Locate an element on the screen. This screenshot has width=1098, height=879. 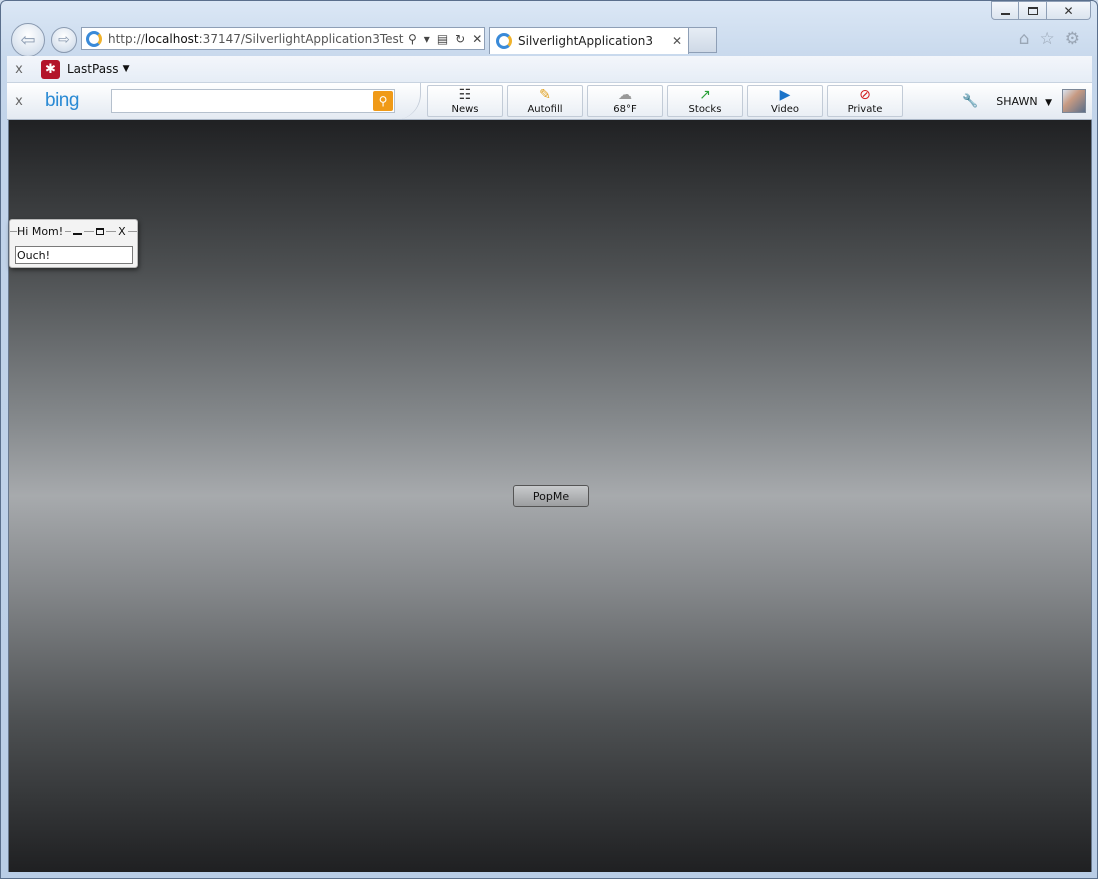
command-icons: ⌂ ☆ ⚙ is located at coordinates (1049, 39).